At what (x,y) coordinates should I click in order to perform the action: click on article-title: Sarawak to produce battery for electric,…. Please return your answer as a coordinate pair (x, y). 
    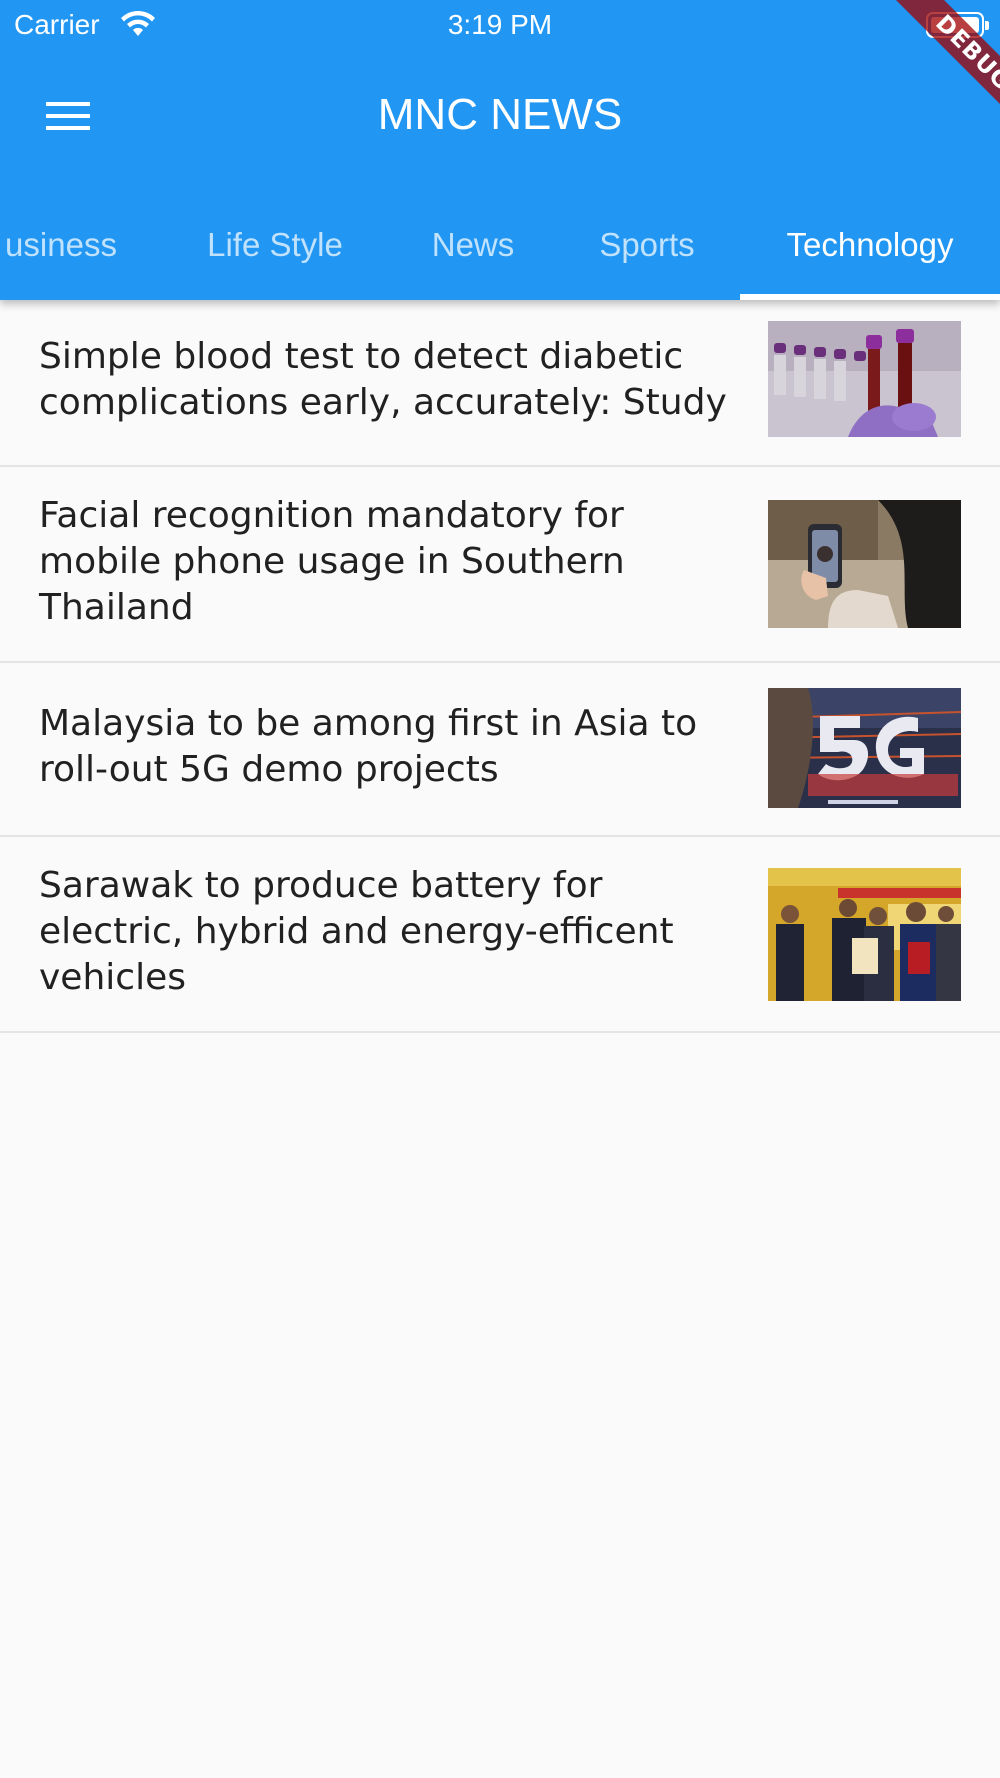
    Looking at the image, I should click on (356, 931).